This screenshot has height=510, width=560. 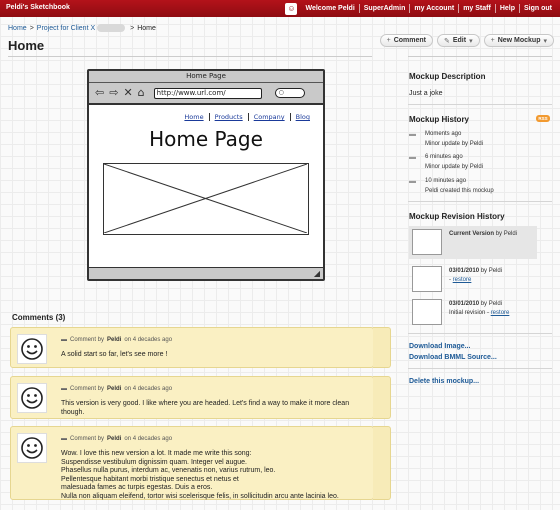 I want to click on page-title: Home, so click(x=26, y=45).